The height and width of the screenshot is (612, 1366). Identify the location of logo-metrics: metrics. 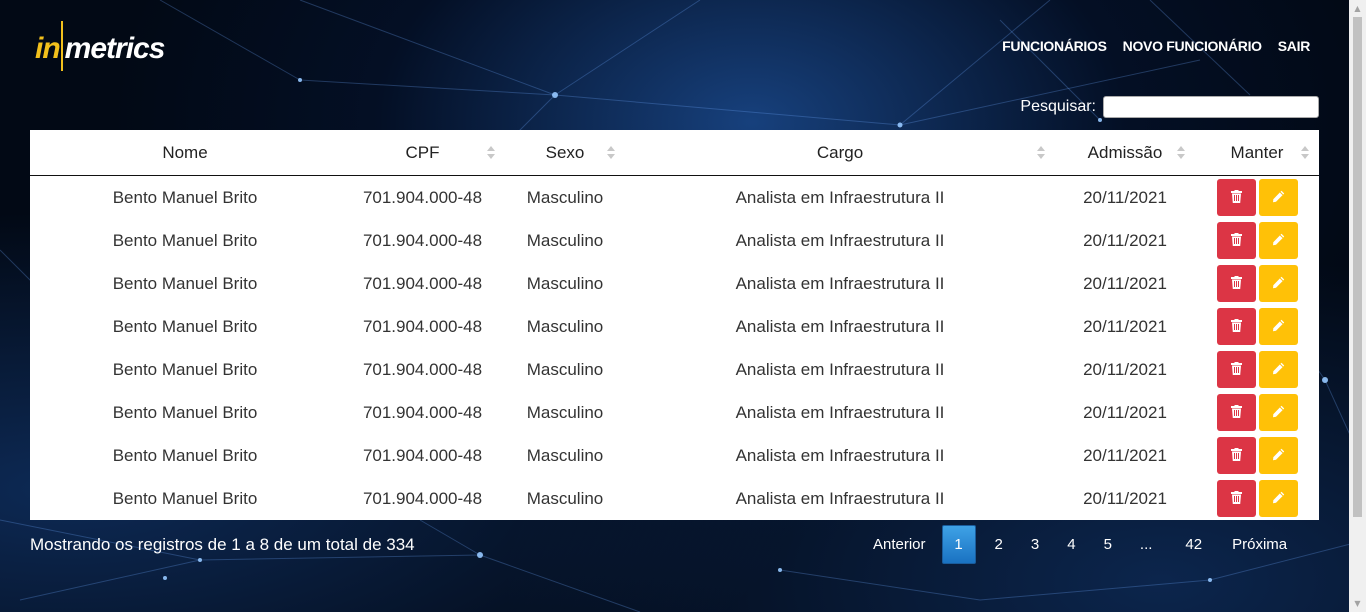
(115, 48).